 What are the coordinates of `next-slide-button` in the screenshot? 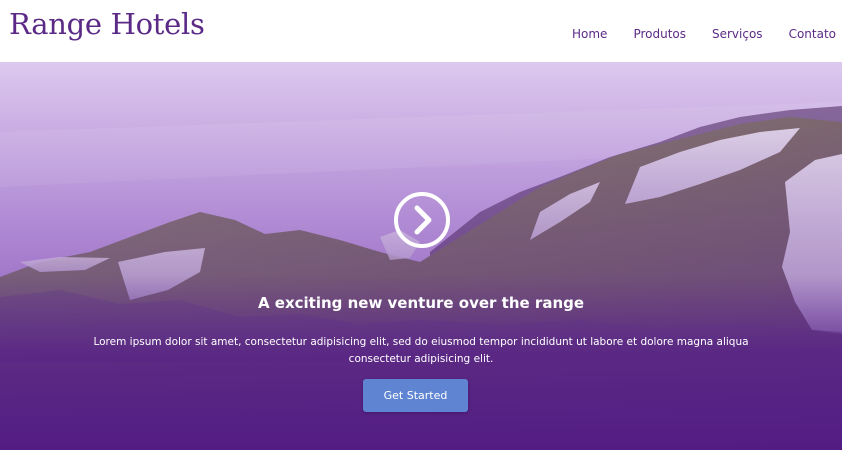 It's located at (422, 220).